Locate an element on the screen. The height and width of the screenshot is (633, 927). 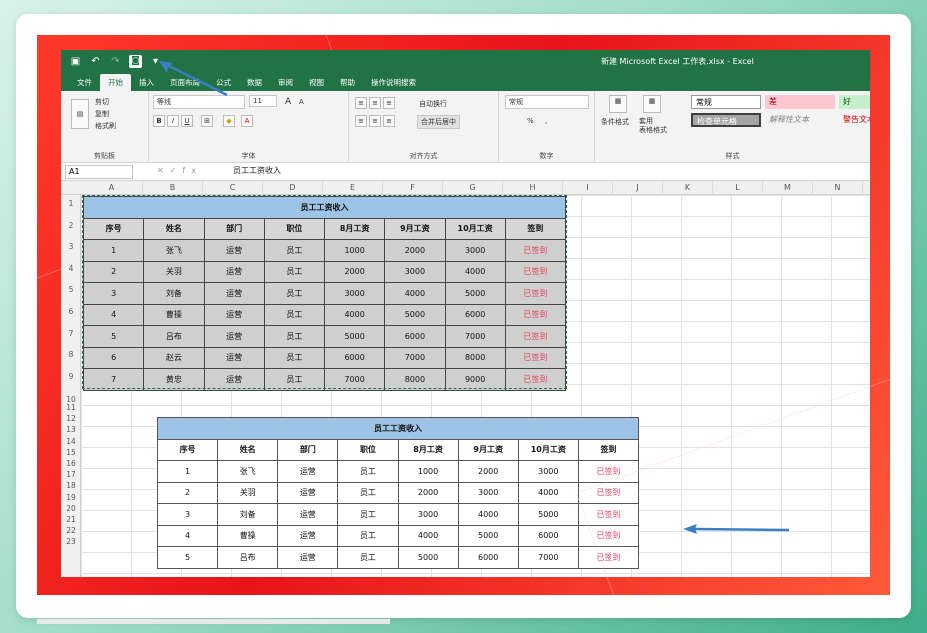
row-header-15: 15 is located at coordinates (71, 452).